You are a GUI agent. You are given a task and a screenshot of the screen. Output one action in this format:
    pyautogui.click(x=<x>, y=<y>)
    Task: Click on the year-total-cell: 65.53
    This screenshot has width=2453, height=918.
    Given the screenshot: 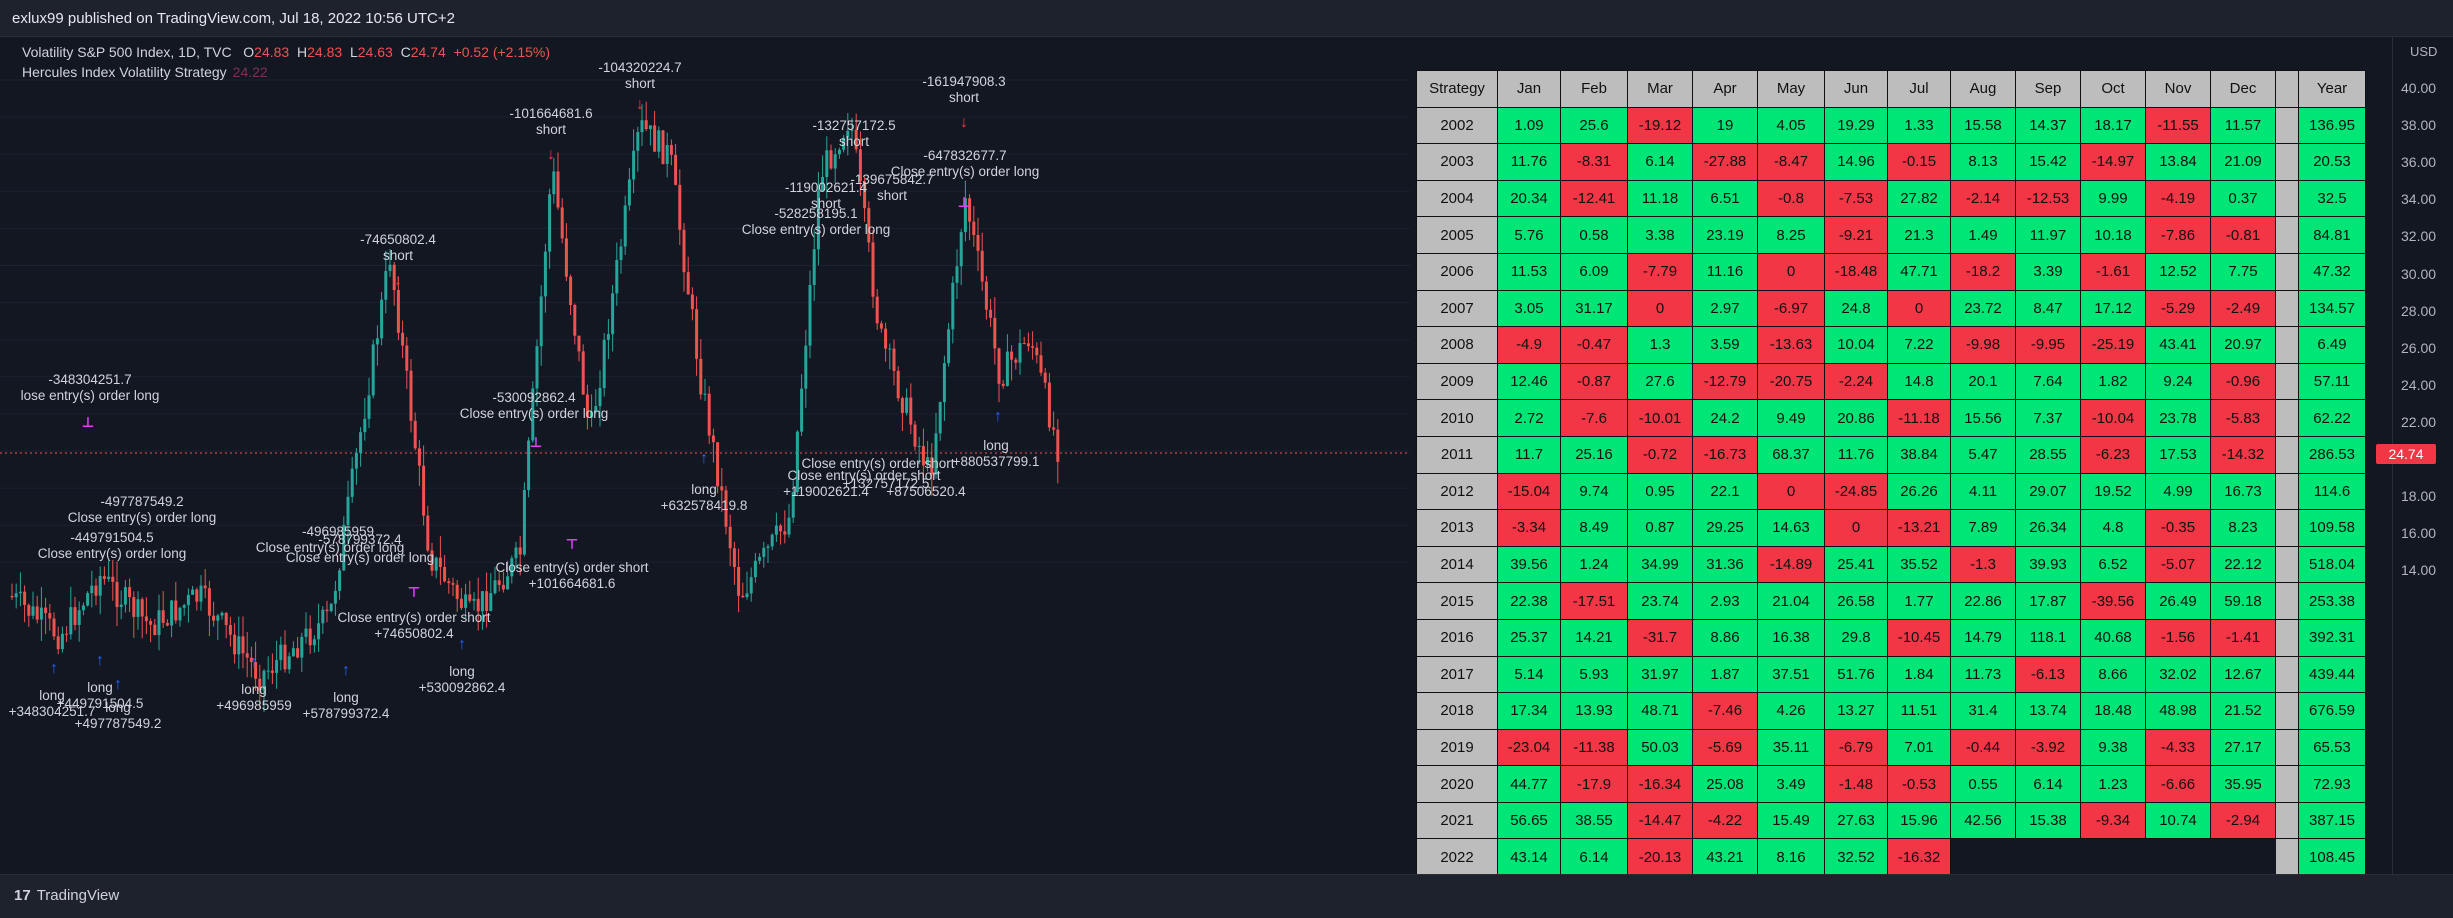 What is the action you would take?
    pyautogui.click(x=2332, y=747)
    